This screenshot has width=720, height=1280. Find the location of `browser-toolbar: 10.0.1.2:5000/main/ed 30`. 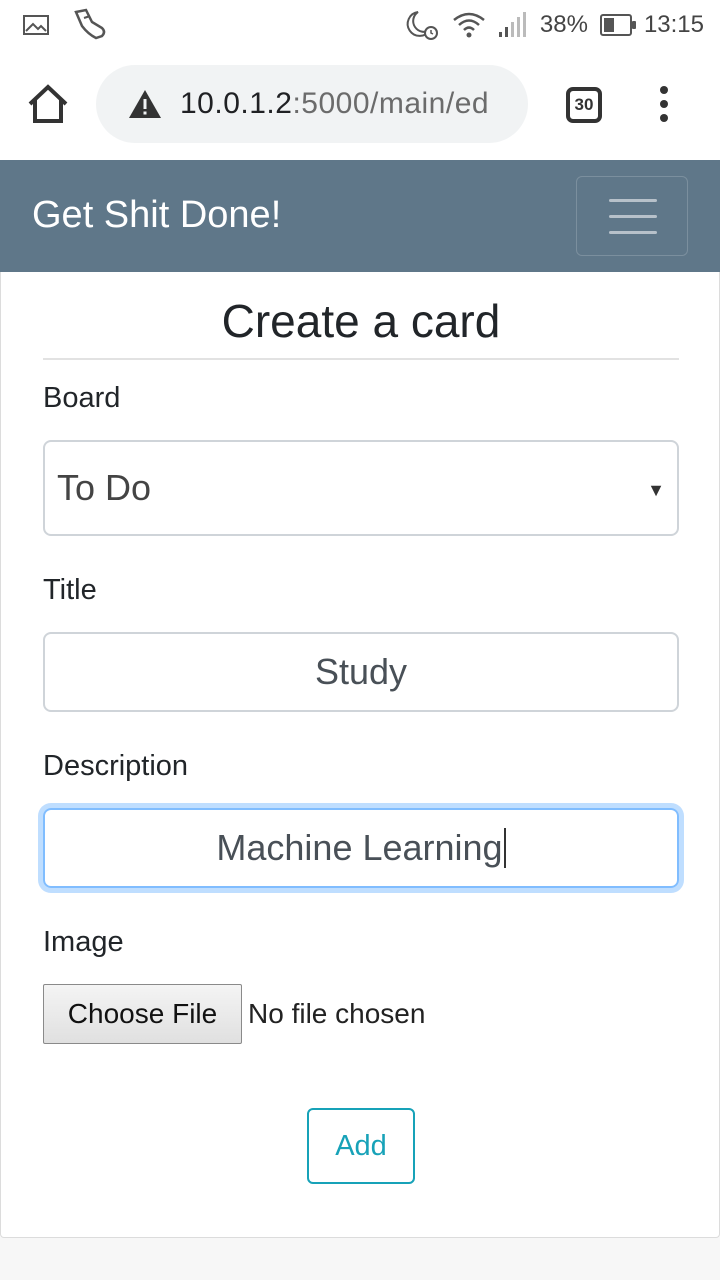

browser-toolbar: 10.0.1.2:5000/main/ed 30 is located at coordinates (360, 105).